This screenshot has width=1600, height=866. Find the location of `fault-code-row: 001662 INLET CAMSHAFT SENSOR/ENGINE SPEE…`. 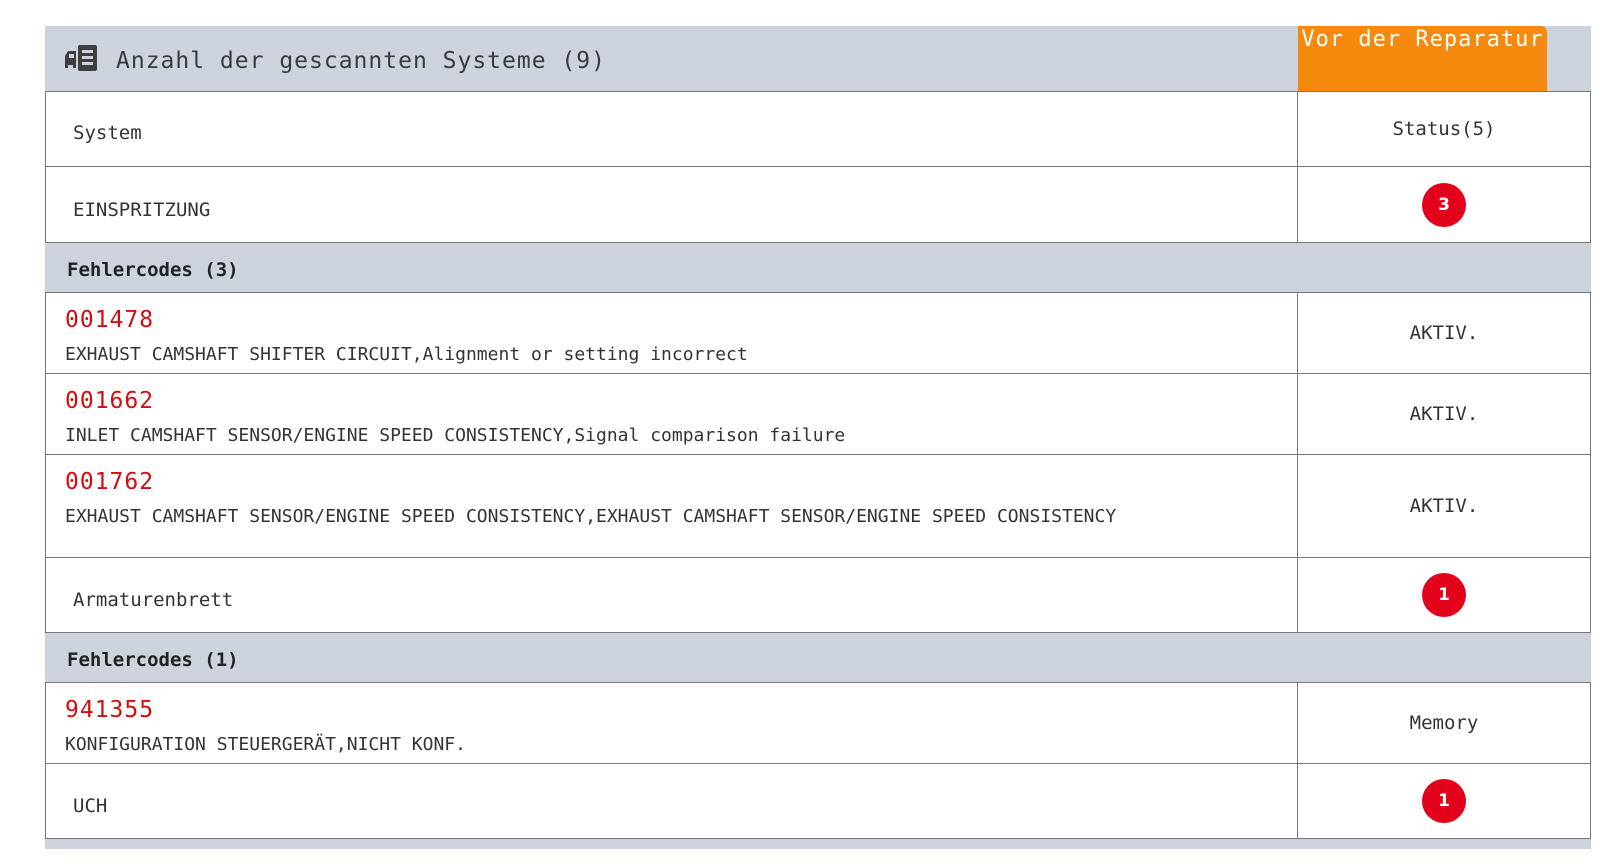

fault-code-row: 001662 INLET CAMSHAFT SENSOR/ENGINE SPEE… is located at coordinates (818, 414).